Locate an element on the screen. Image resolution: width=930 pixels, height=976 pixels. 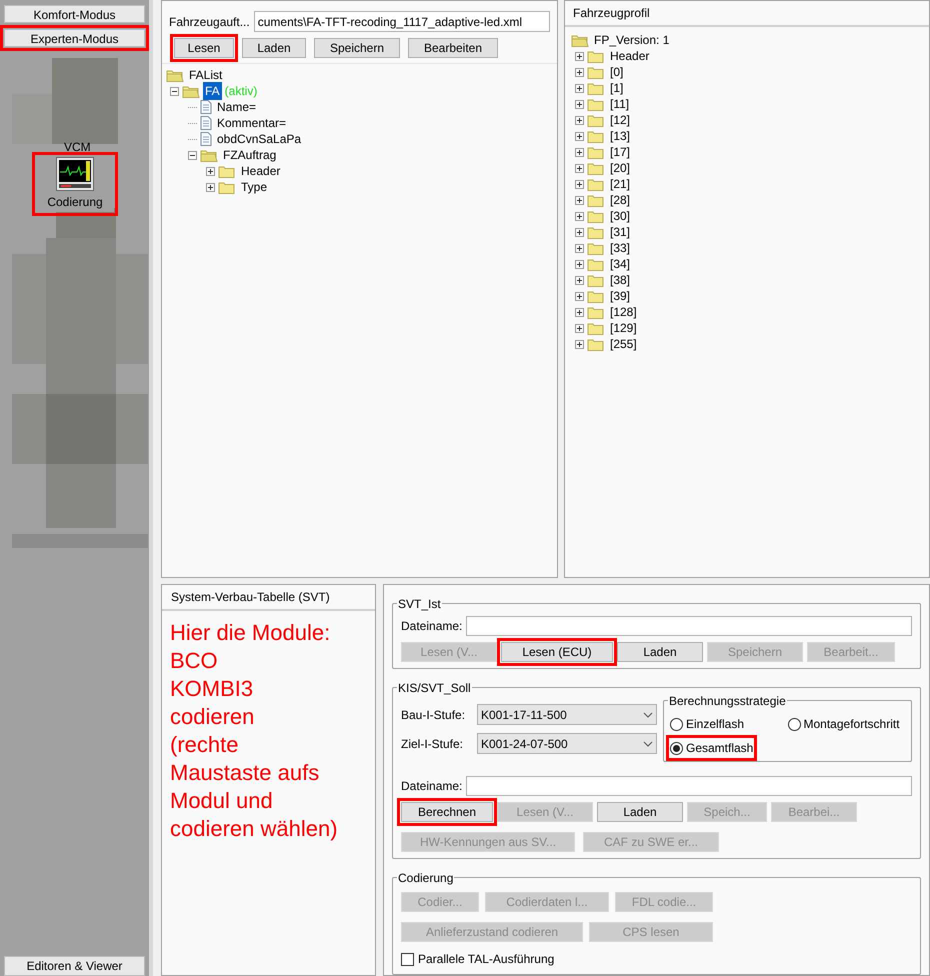
radio-option: Einzelflash is located at coordinates (707, 724).